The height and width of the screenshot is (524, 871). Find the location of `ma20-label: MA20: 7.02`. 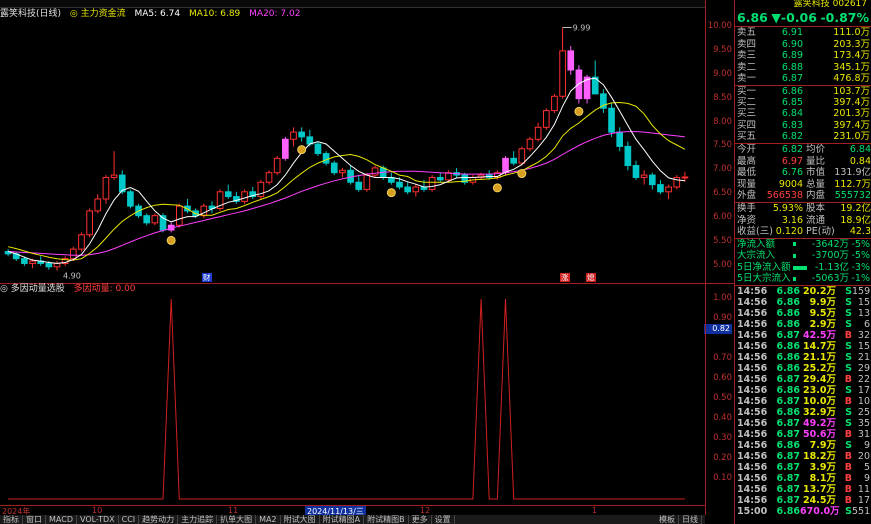

ma20-label: MA20: 7.02 is located at coordinates (275, 14).